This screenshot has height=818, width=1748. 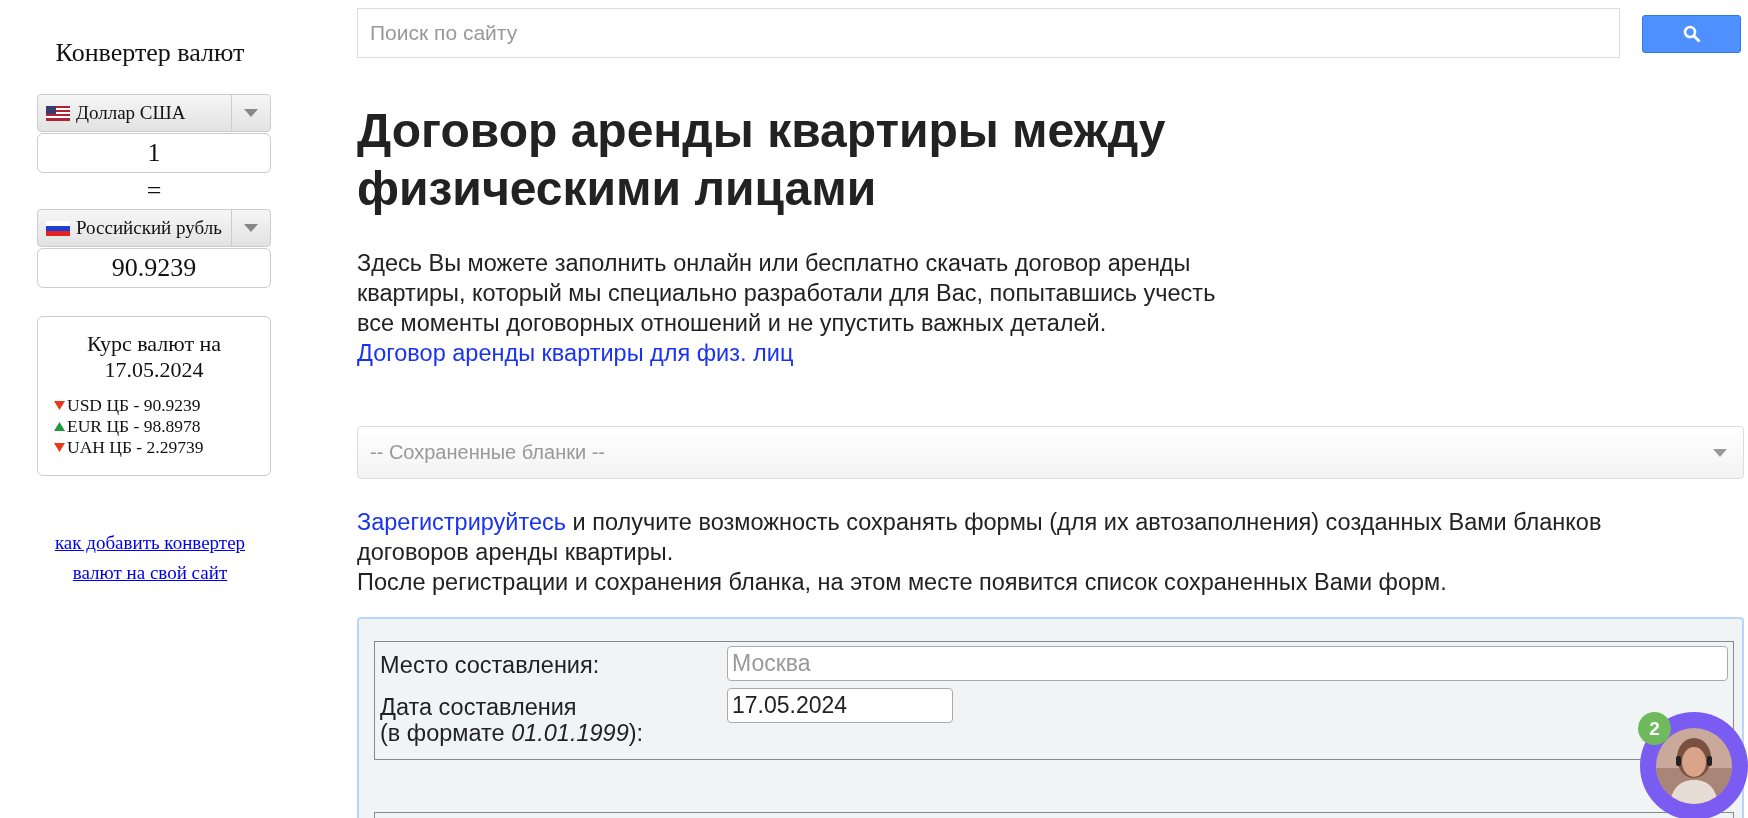 I want to click on page-heading: Договор аренды квартиры между физическими лицами, so click(x=762, y=160).